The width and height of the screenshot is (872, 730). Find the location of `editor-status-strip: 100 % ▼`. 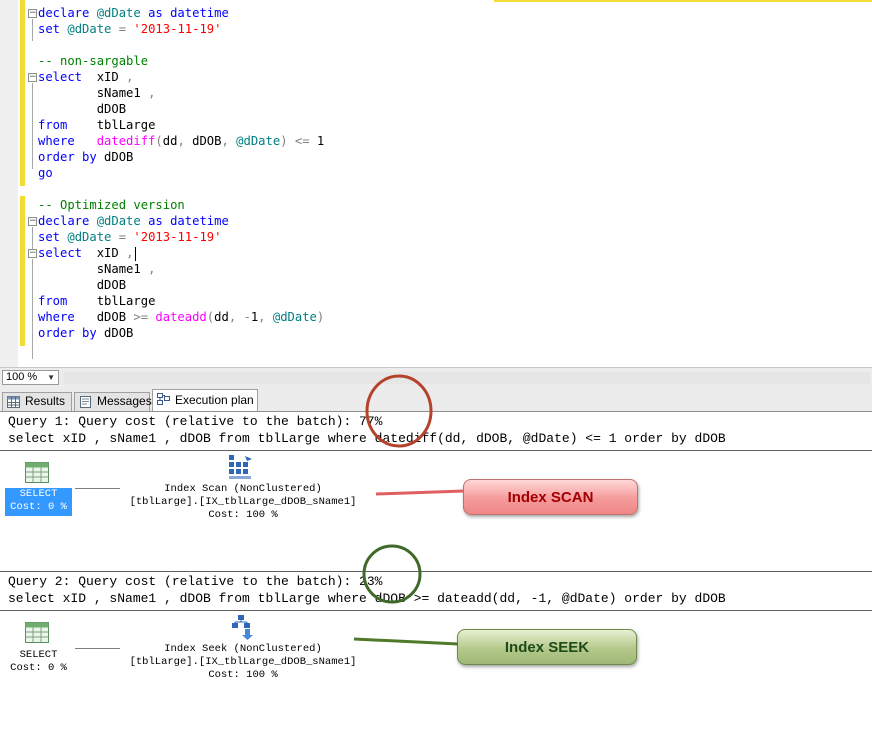

editor-status-strip: 100 % ▼ is located at coordinates (436, 377).